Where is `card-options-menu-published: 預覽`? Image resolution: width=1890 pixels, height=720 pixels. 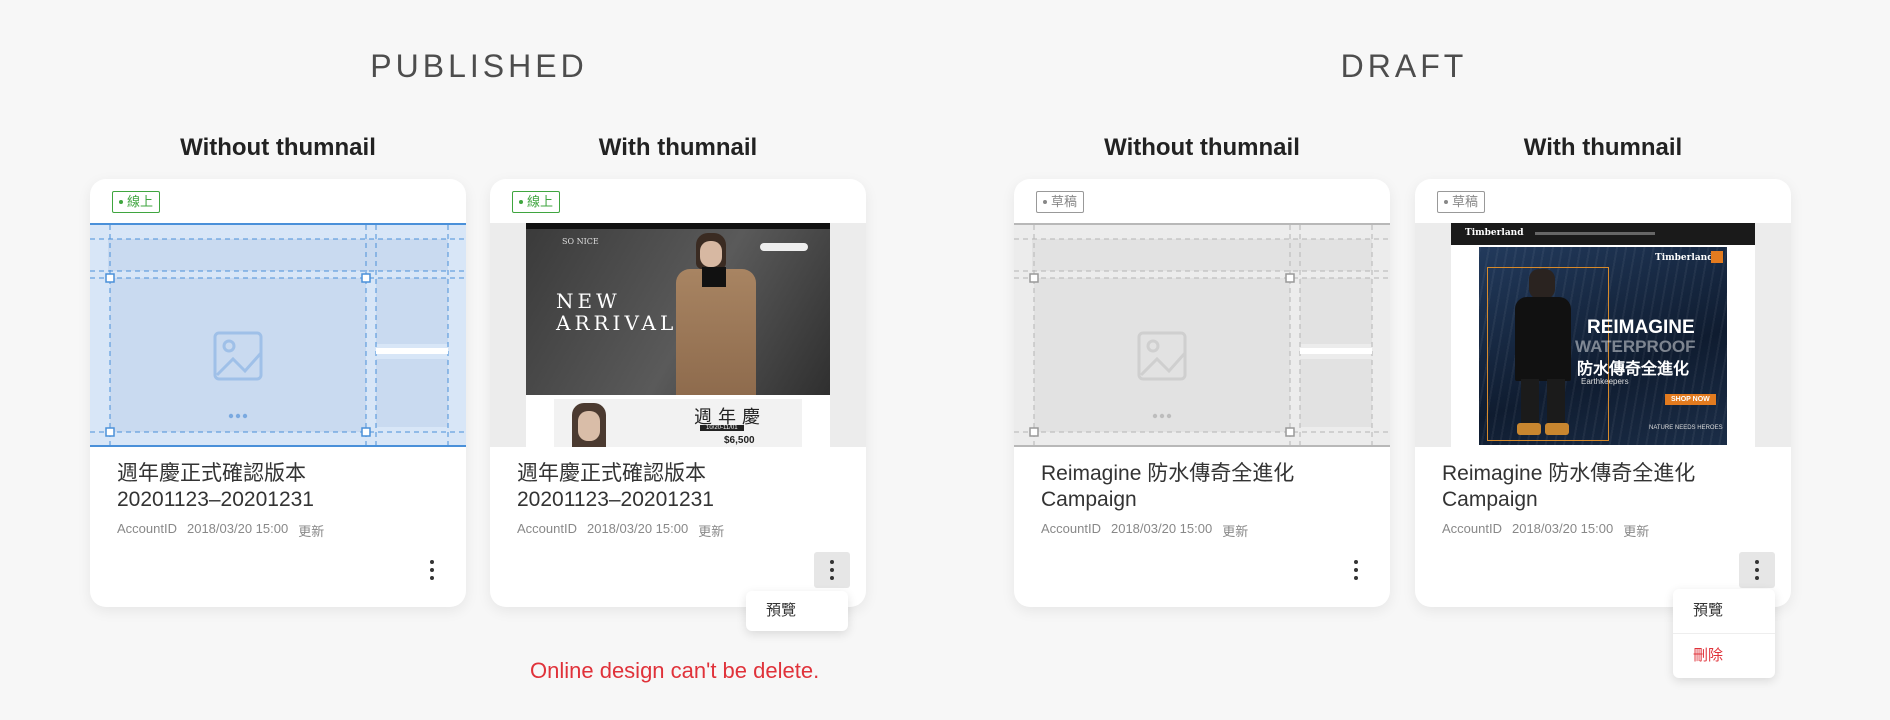 card-options-menu-published: 預覽 is located at coordinates (797, 611).